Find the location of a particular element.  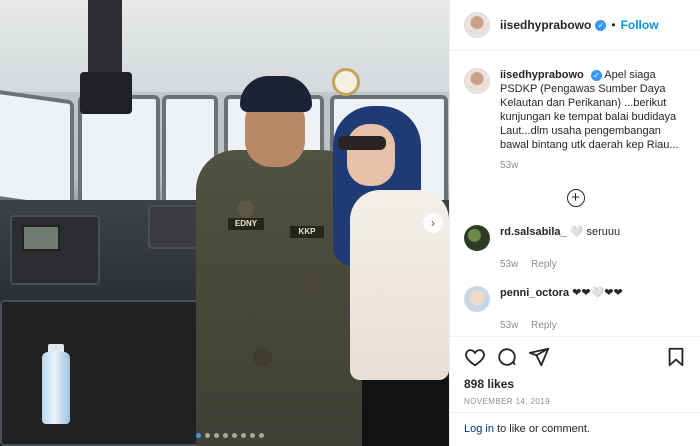

post-actions: 898 likes NOVEMBER 14, 2019 is located at coordinates (575, 371).